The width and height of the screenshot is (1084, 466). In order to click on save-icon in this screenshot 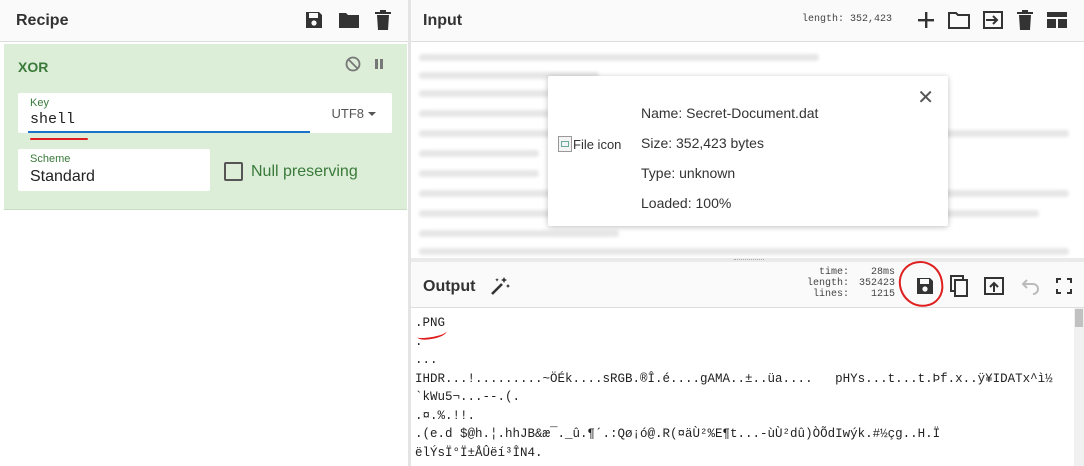, I will do `click(314, 20)`.